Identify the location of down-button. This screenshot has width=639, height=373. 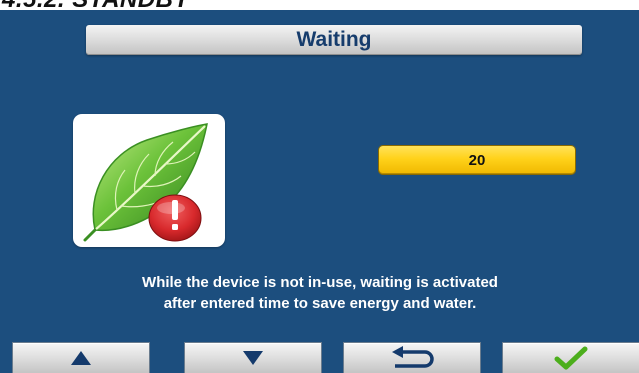
(253, 358).